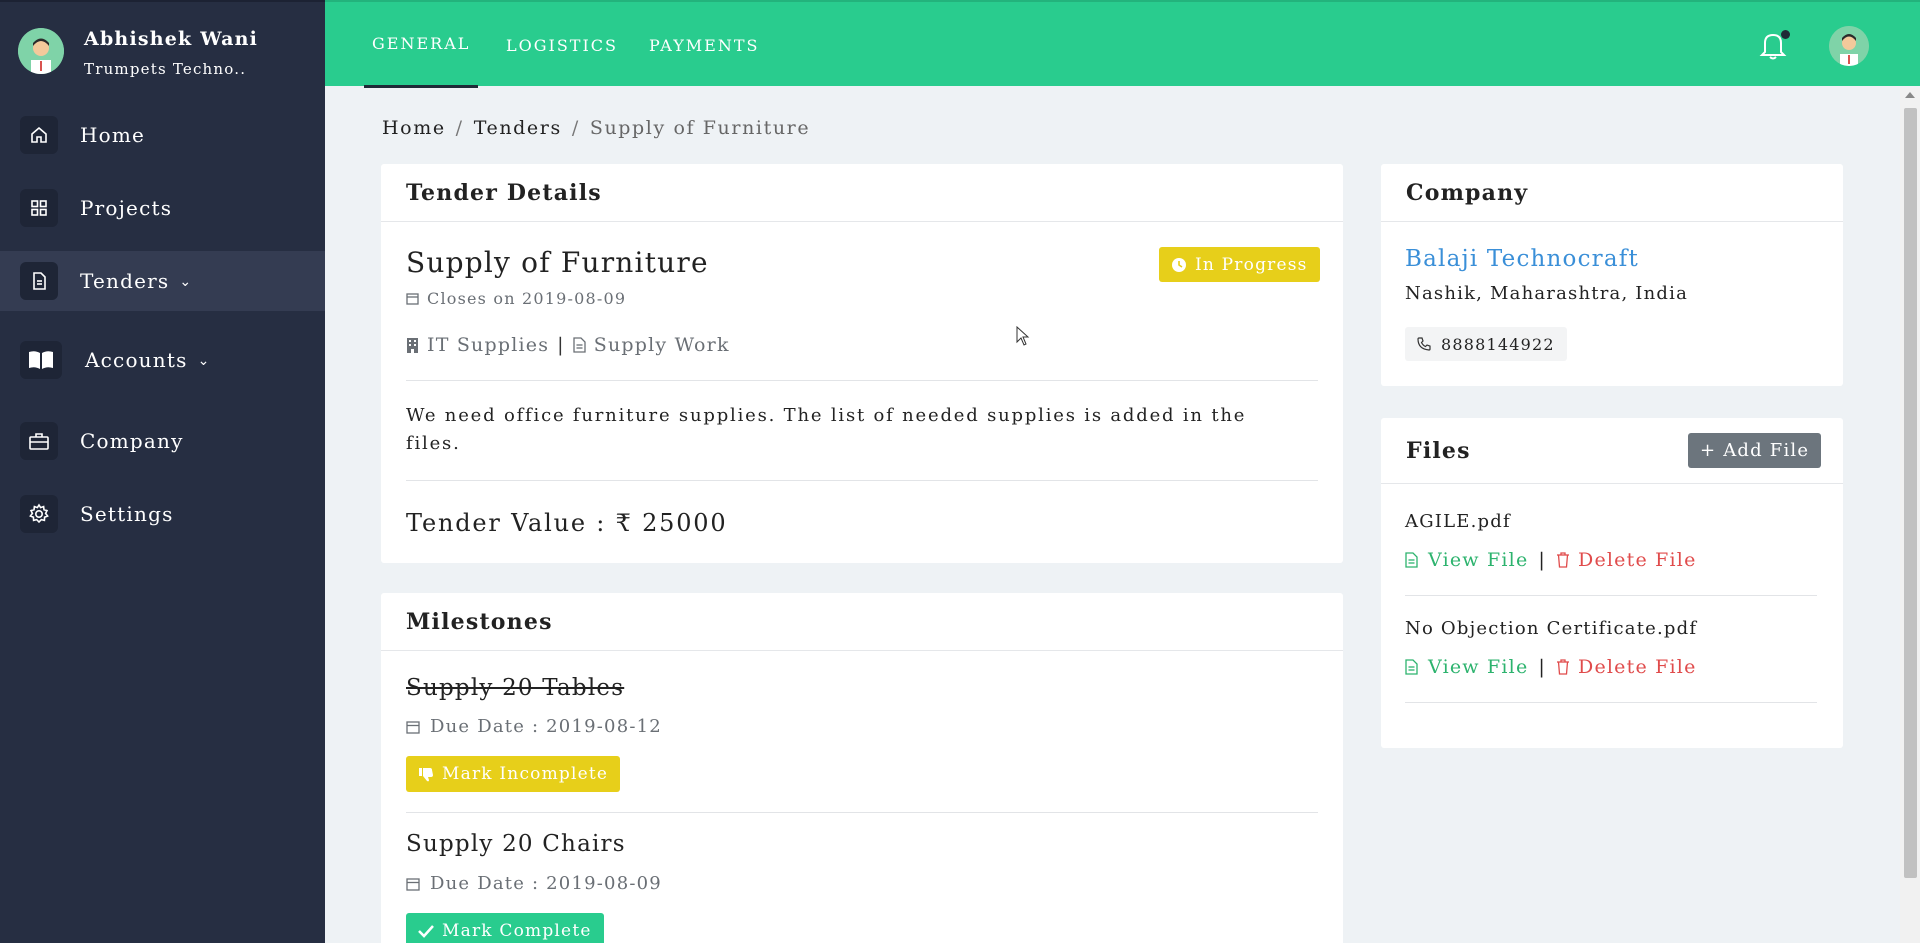 This screenshot has width=1920, height=943. Describe the element at coordinates (488, 345) in the screenshot. I see `tender-category: IT Supplies` at that location.